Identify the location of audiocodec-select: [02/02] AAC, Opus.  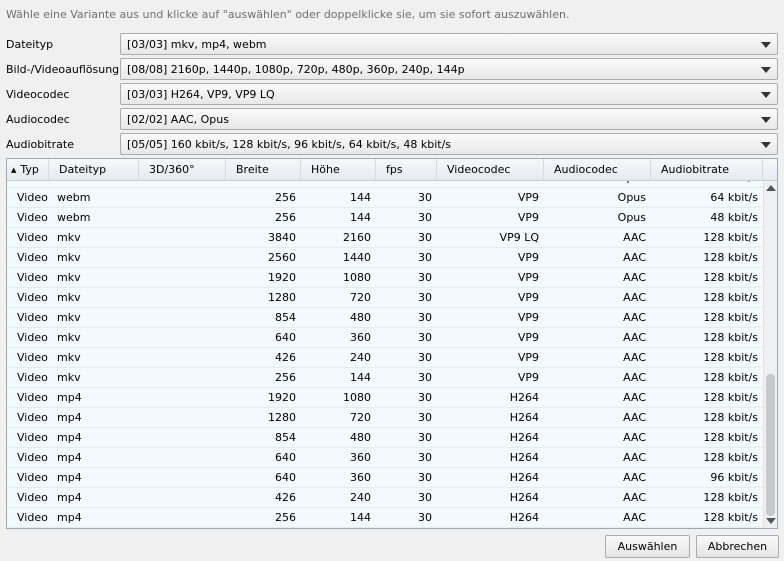
(449, 119).